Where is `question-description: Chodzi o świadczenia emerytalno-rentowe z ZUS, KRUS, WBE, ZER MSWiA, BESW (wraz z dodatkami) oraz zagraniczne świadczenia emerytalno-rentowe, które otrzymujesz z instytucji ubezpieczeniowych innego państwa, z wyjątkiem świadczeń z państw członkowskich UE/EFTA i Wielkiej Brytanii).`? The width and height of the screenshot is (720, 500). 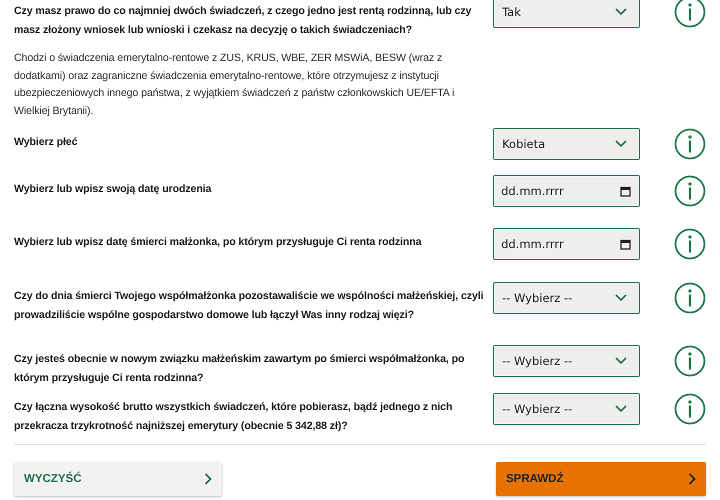
question-description: Chodzi o świadczenia emerytalno-rentowe z ZUS, KRUS, WBE, ZER MSWiA, BESW (wraz z dodatkami) oraz zagraniczne świadczenia emerytalno-rentowe, które otrzymujesz z instytucji ubezpieczeniowych innego państwa, z wyjątkiem świadczeń z państw członkowskich UE/EFTA i Wielkiej Brytanii). is located at coordinates (235, 84).